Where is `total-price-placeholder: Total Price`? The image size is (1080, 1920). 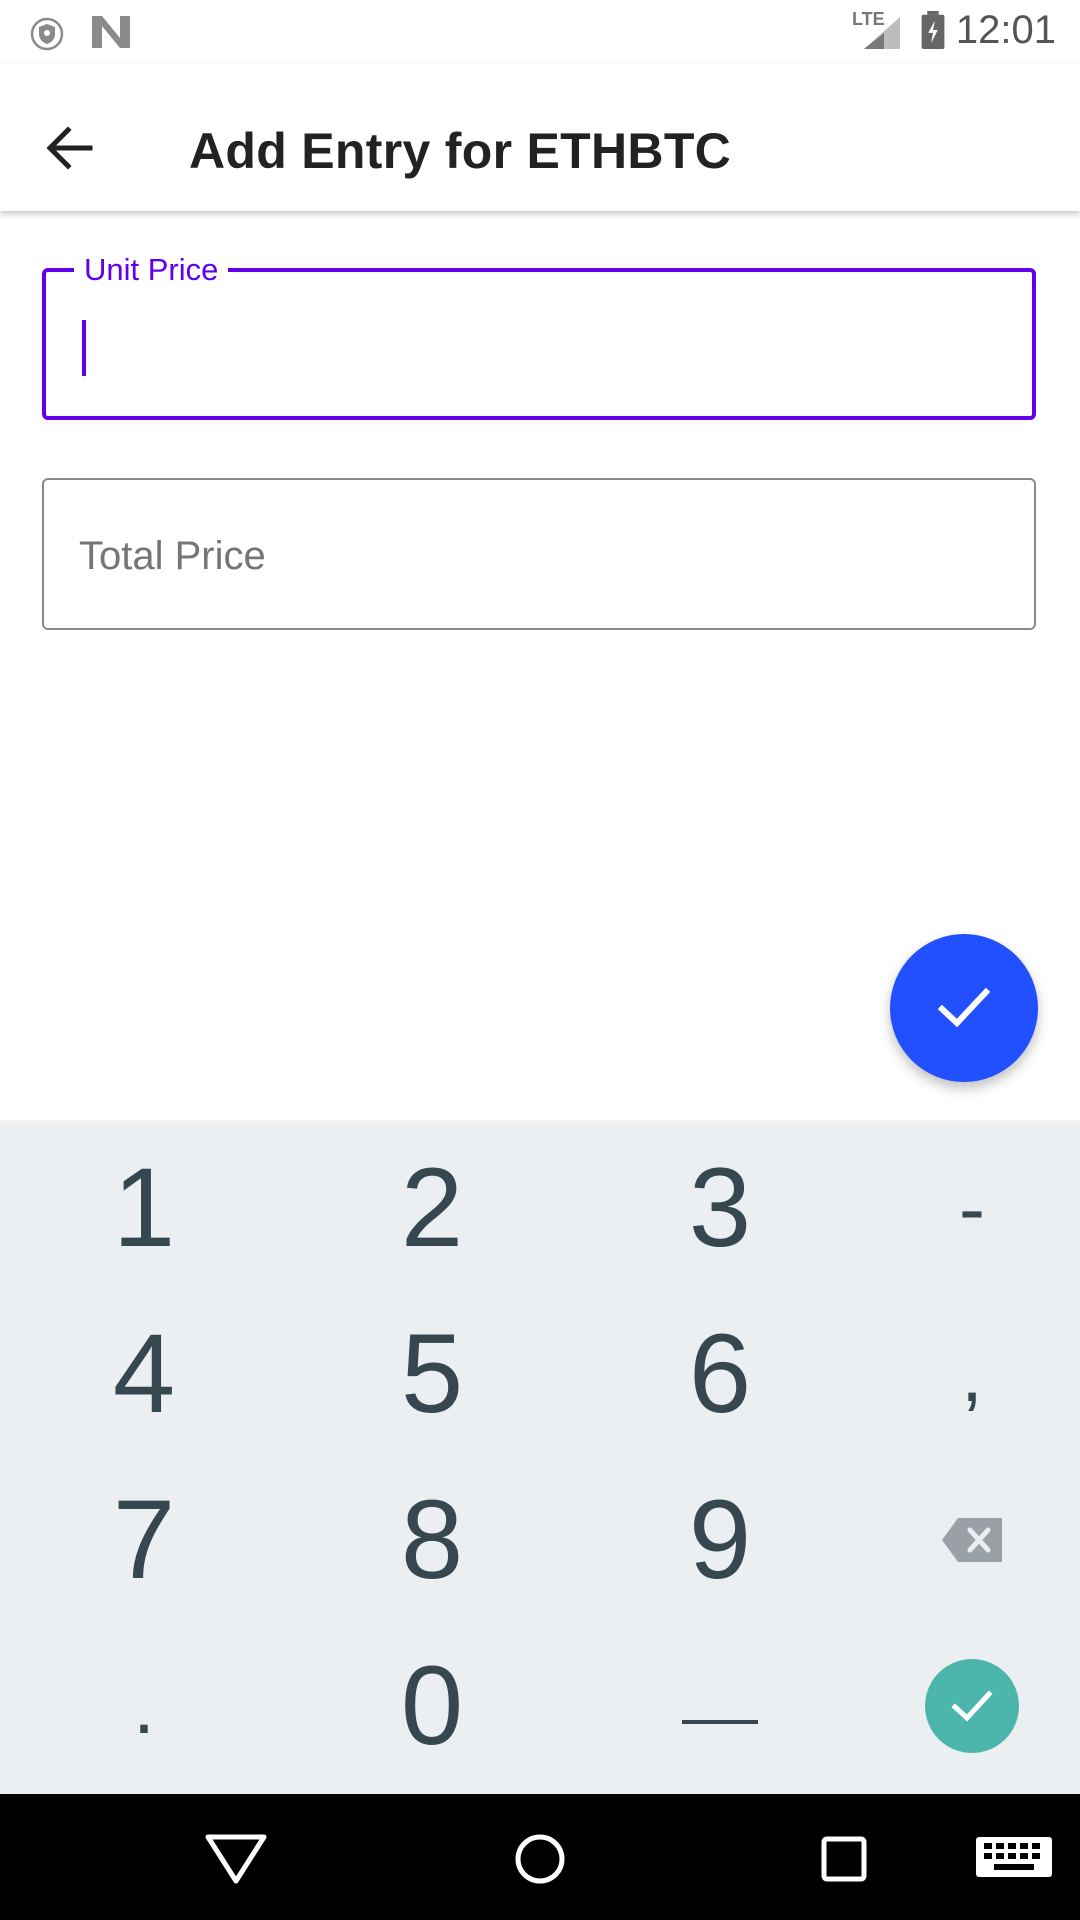 total-price-placeholder: Total Price is located at coordinates (172, 556).